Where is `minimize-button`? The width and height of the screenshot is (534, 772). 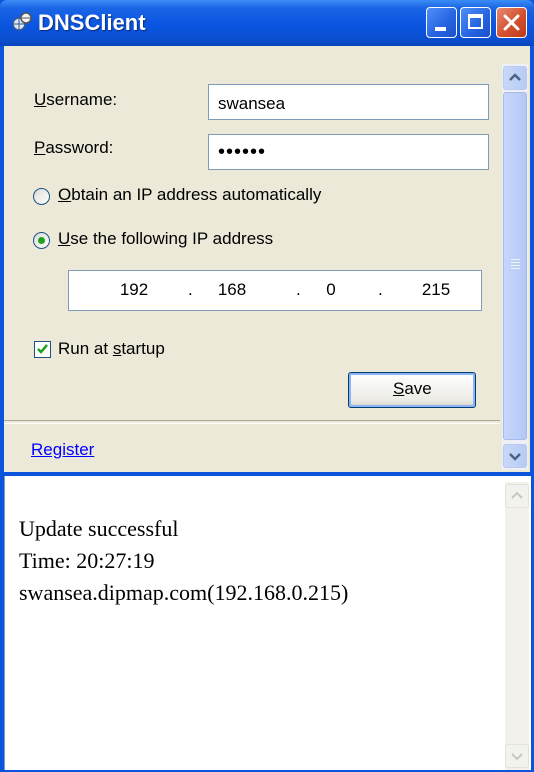 minimize-button is located at coordinates (441, 22).